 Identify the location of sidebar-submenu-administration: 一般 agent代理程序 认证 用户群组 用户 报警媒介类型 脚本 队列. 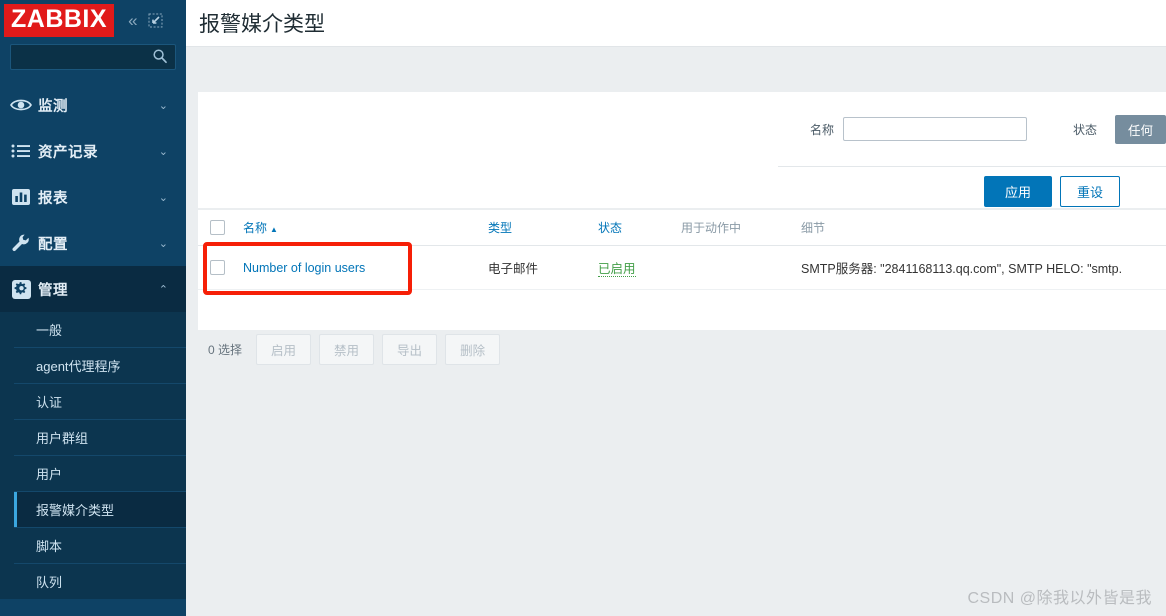
(93, 455).